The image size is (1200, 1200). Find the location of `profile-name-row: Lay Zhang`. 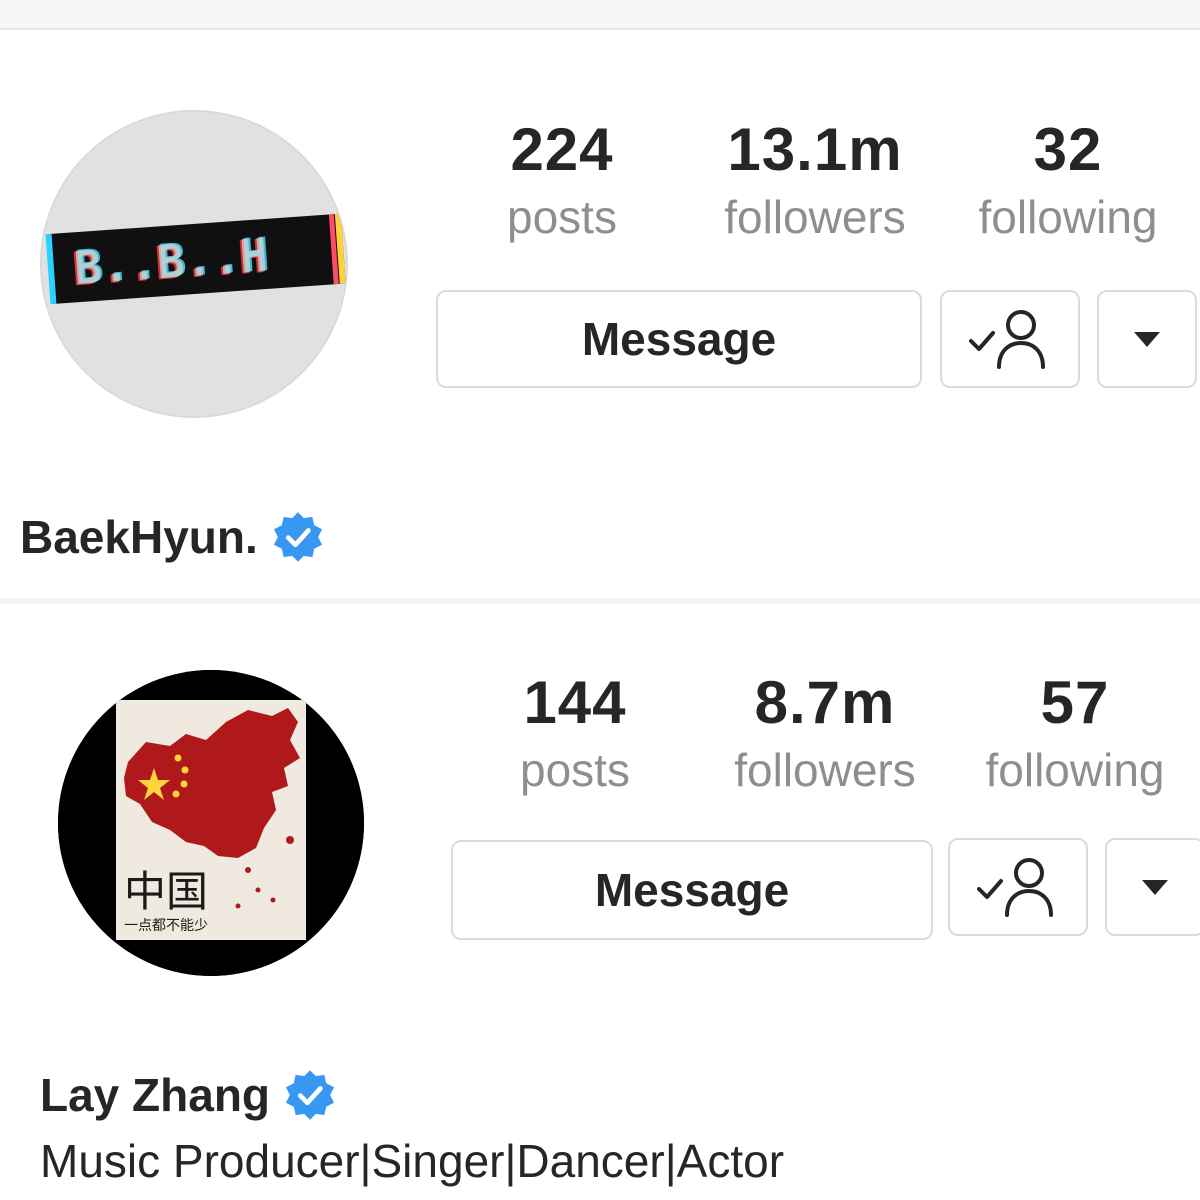

profile-name-row: Lay Zhang is located at coordinates (188, 1095).